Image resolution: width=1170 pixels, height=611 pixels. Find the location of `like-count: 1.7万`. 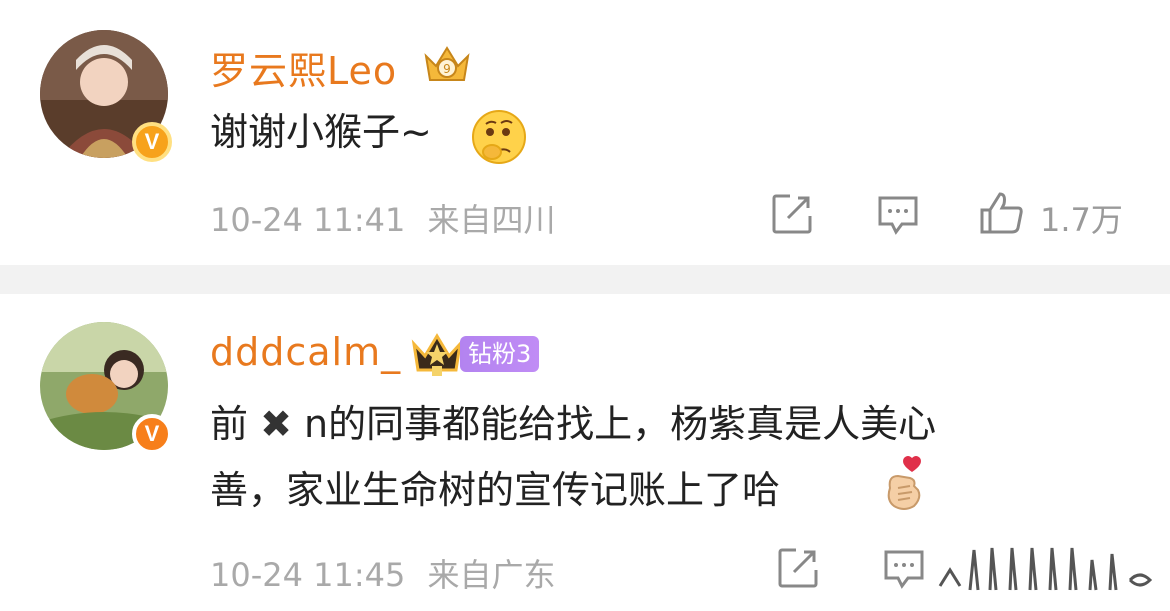

like-count: 1.7万 is located at coordinates (1081, 220).